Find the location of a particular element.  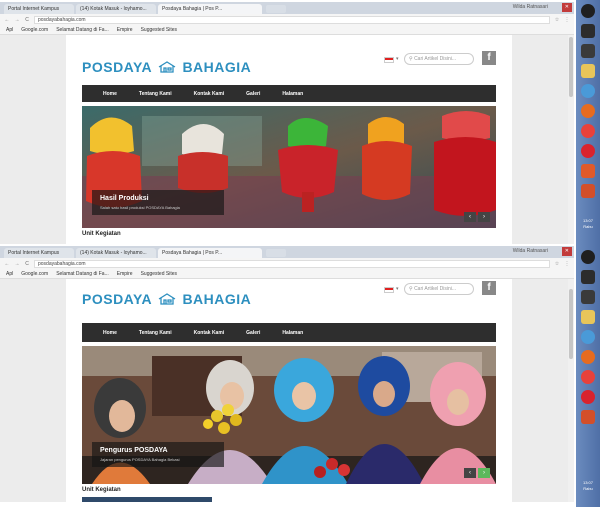

windows-taskbar: 13:07 Rabu 13:07 Rabu is located at coordinates (588, 253).